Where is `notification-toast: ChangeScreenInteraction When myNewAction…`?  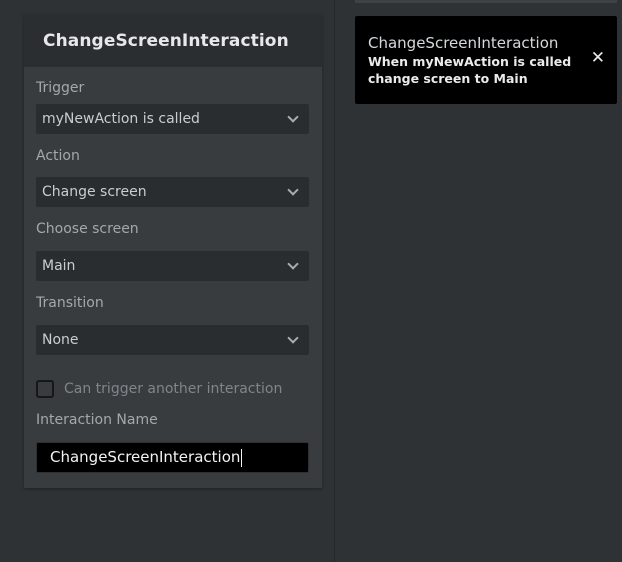
notification-toast: ChangeScreenInteraction When myNewAction… is located at coordinates (486, 60).